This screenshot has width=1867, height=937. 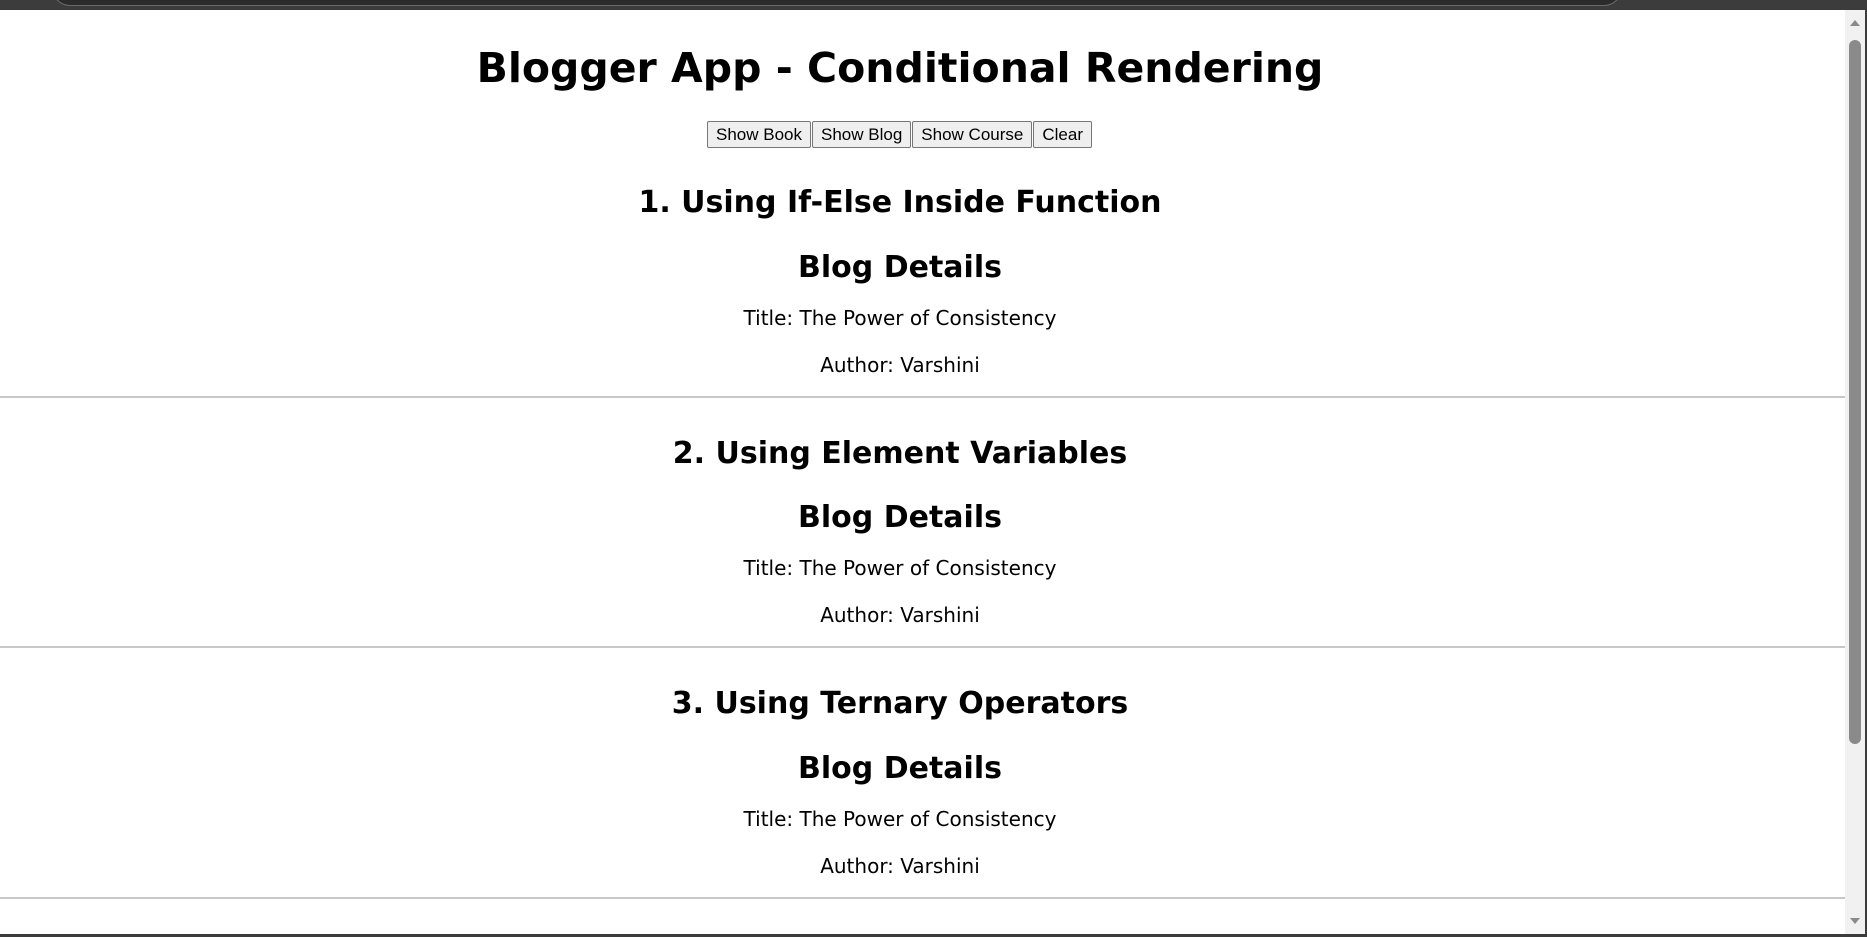 I want to click on vertical-scrollbar, so click(x=1855, y=472).